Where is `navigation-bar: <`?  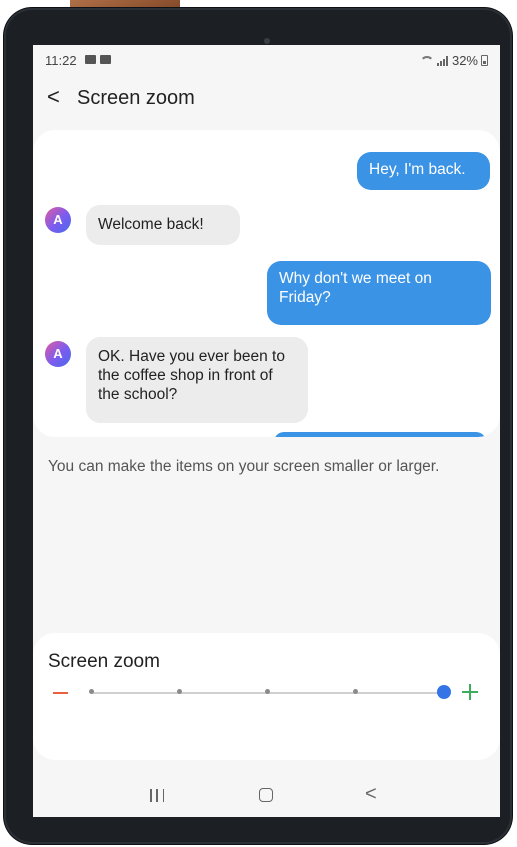 navigation-bar: < is located at coordinates (266, 795).